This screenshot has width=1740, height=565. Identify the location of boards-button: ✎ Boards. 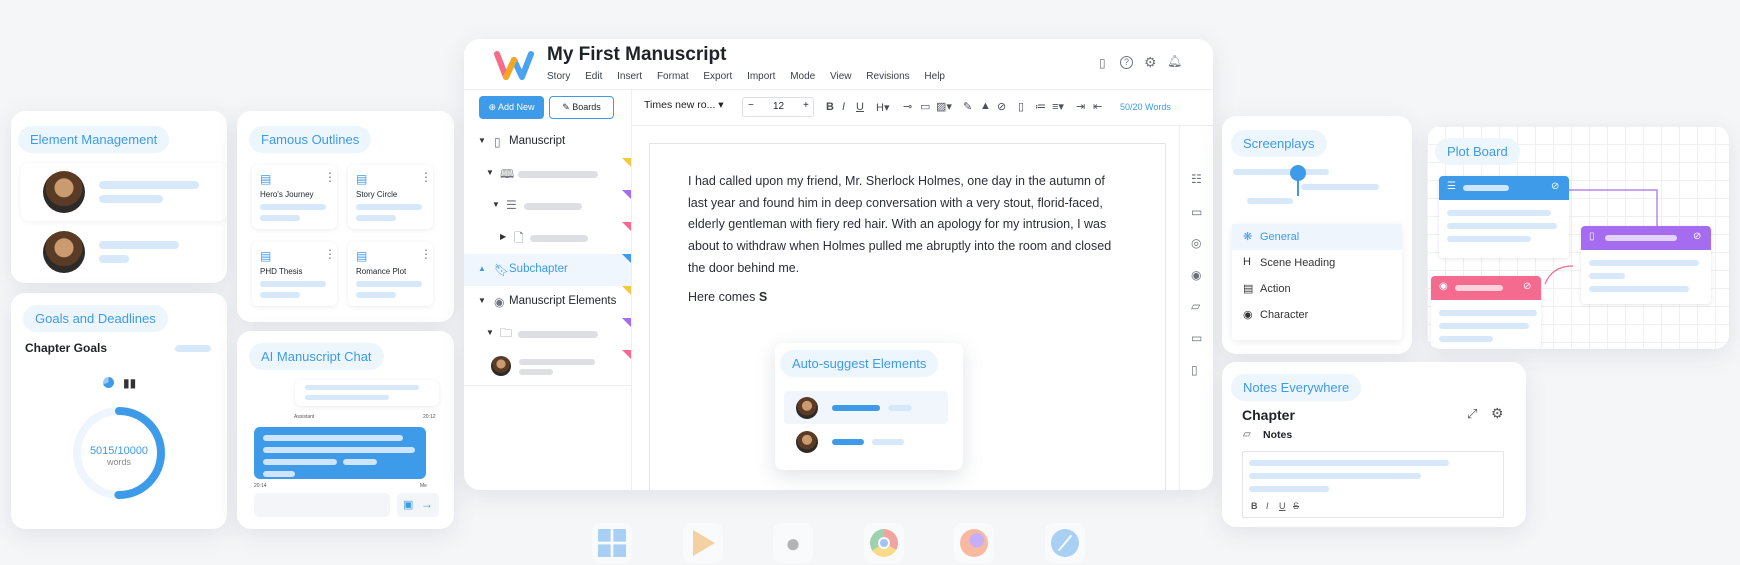
(581, 107).